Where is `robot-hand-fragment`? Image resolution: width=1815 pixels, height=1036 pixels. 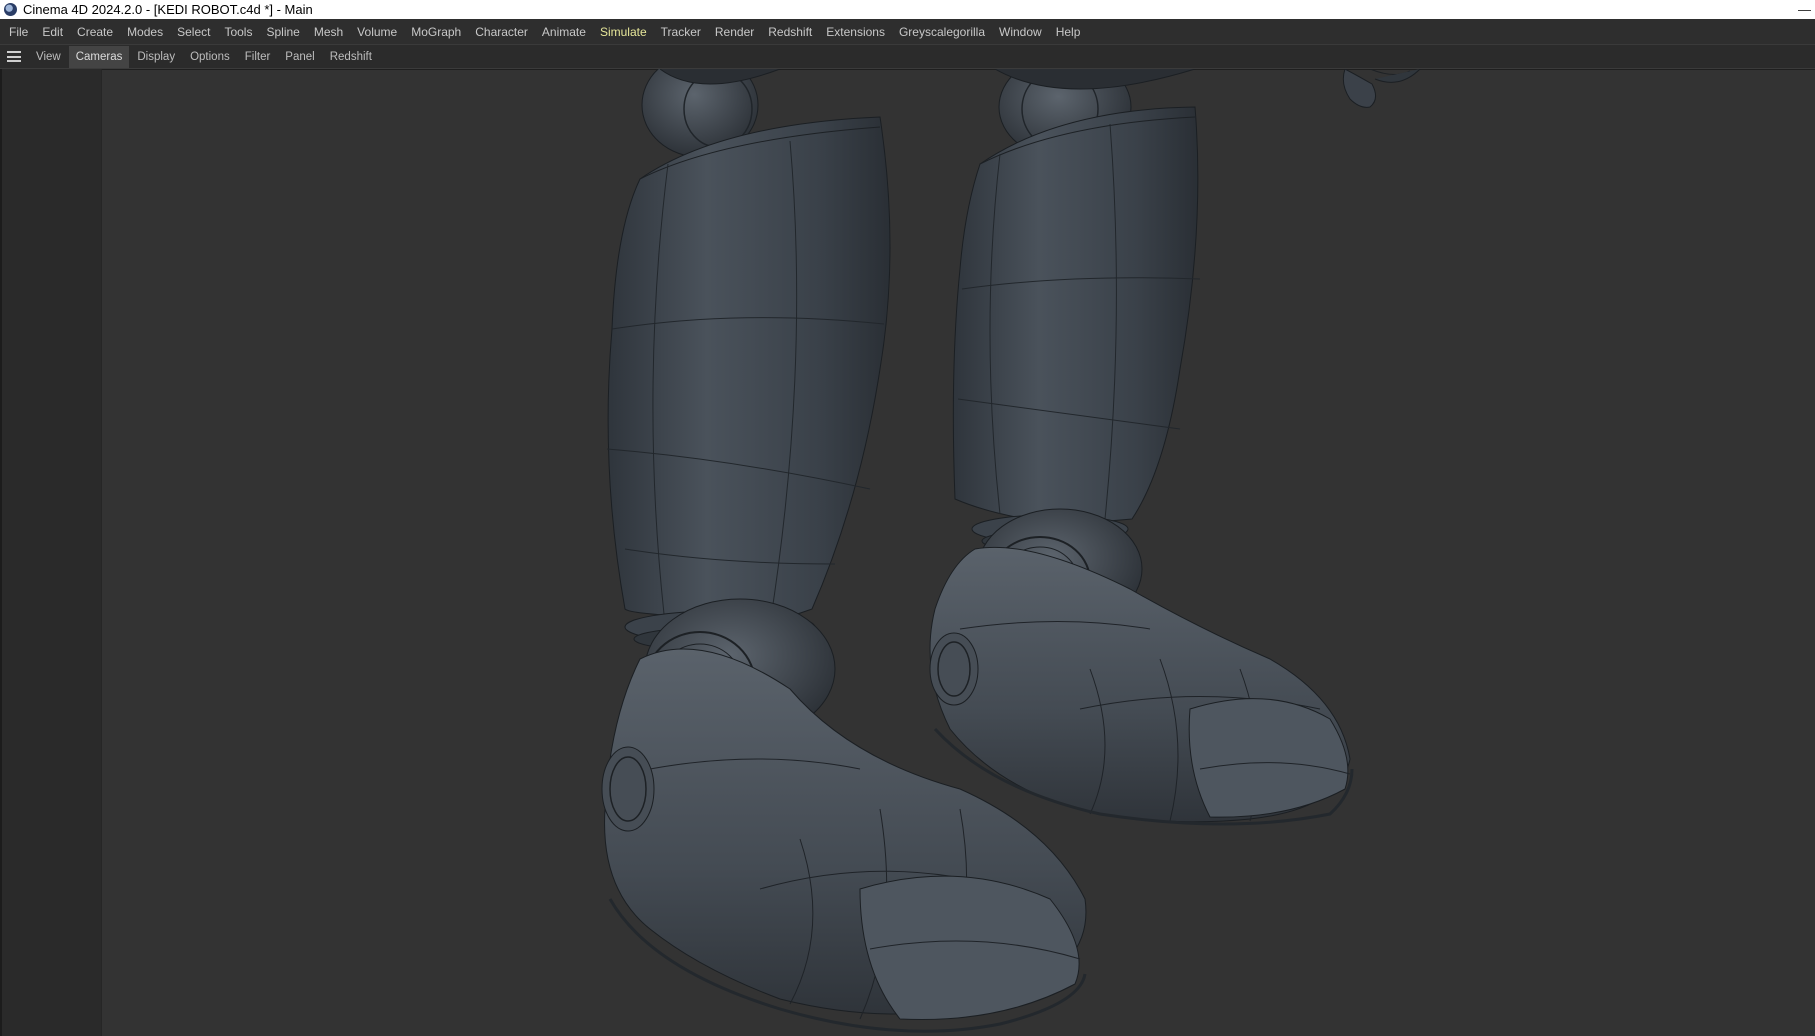 robot-hand-fragment is located at coordinates (1381, 88).